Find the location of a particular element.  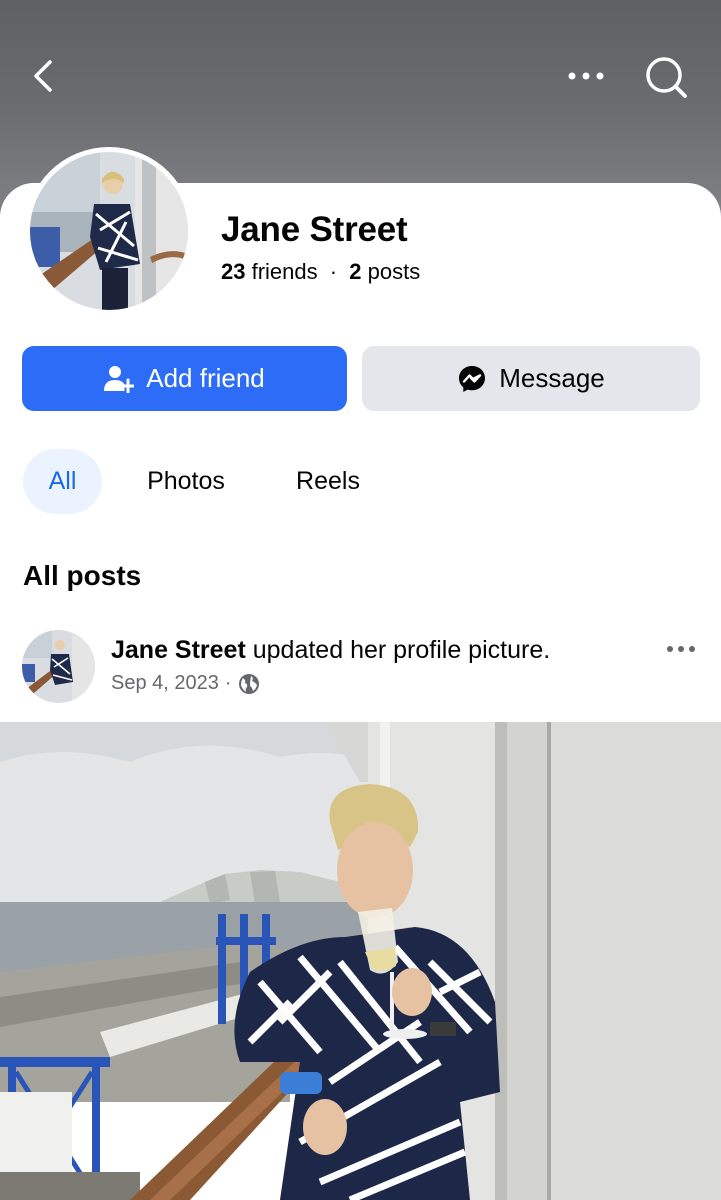

post-avatar-photo is located at coordinates (58, 666).